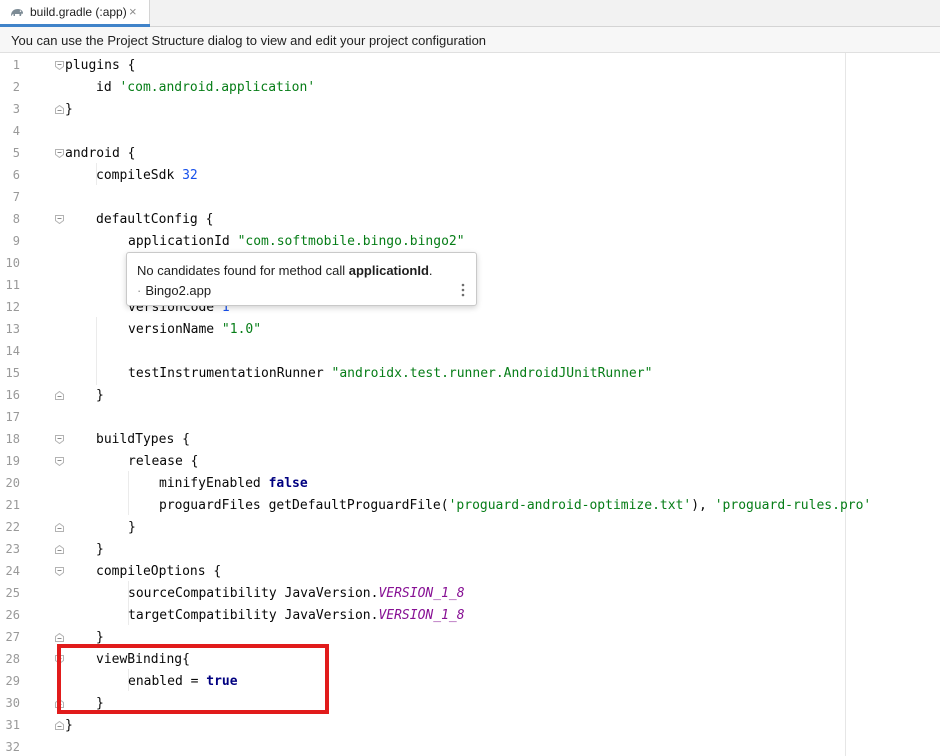 This screenshot has width=940, height=756. Describe the element at coordinates (470, 418) in the screenshot. I see `code-line: 17` at that location.